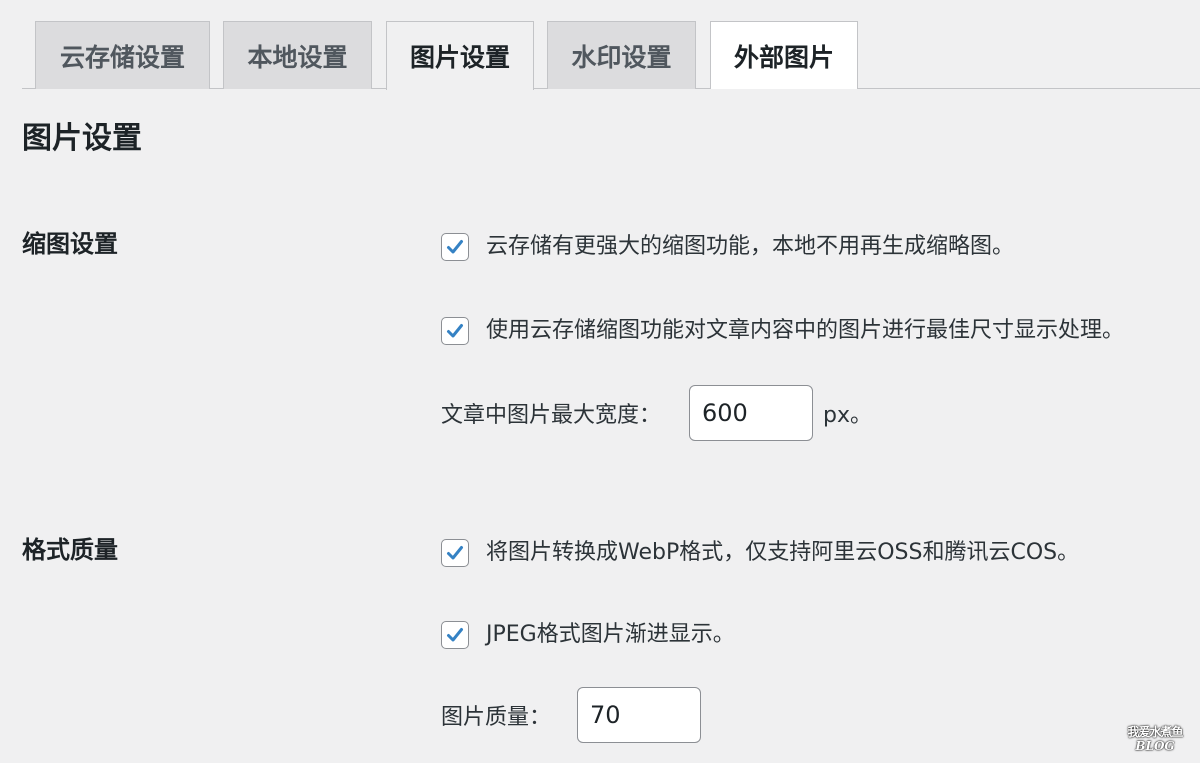  I want to click on tab-local: 本地设置, so click(297, 55).